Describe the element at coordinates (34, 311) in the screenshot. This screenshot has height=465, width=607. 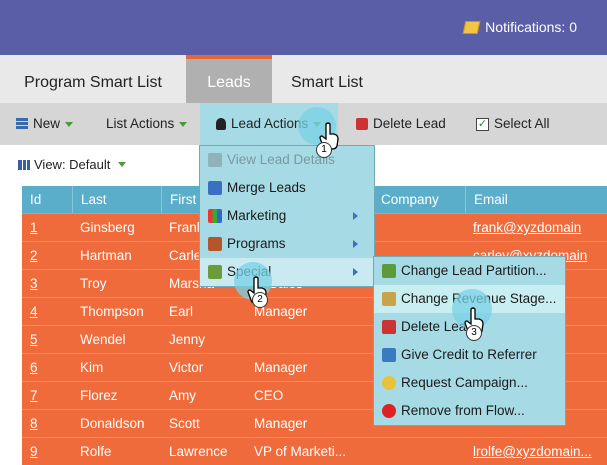
I see `cell-id: 4` at that location.